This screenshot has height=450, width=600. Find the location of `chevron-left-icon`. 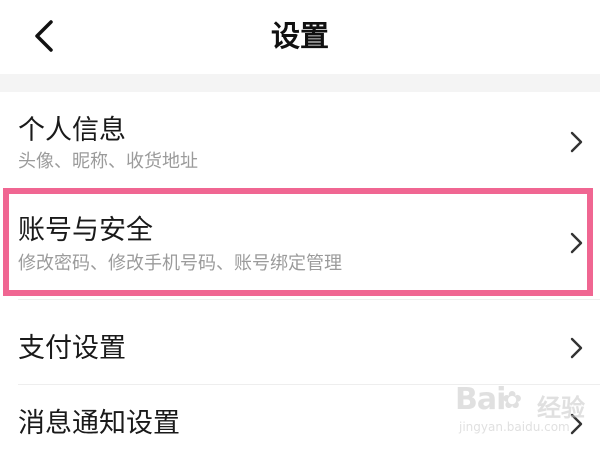

chevron-left-icon is located at coordinates (44, 36).